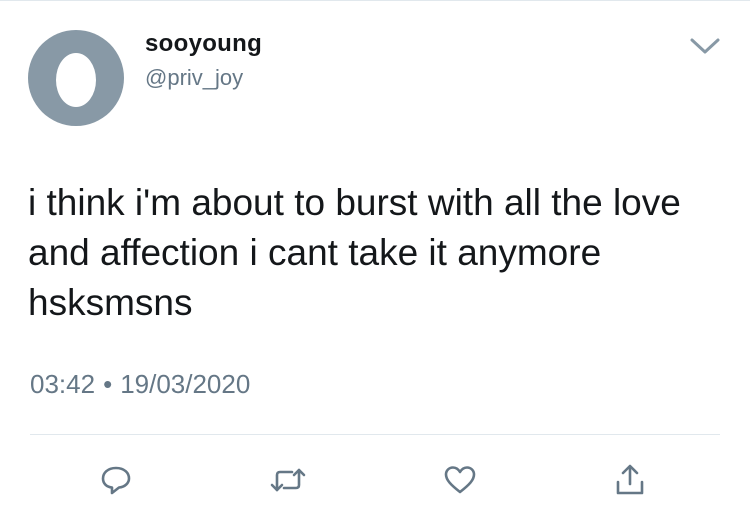 This screenshot has height=517, width=750. What do you see at coordinates (375, 0) in the screenshot?
I see `top-divider` at bounding box center [375, 0].